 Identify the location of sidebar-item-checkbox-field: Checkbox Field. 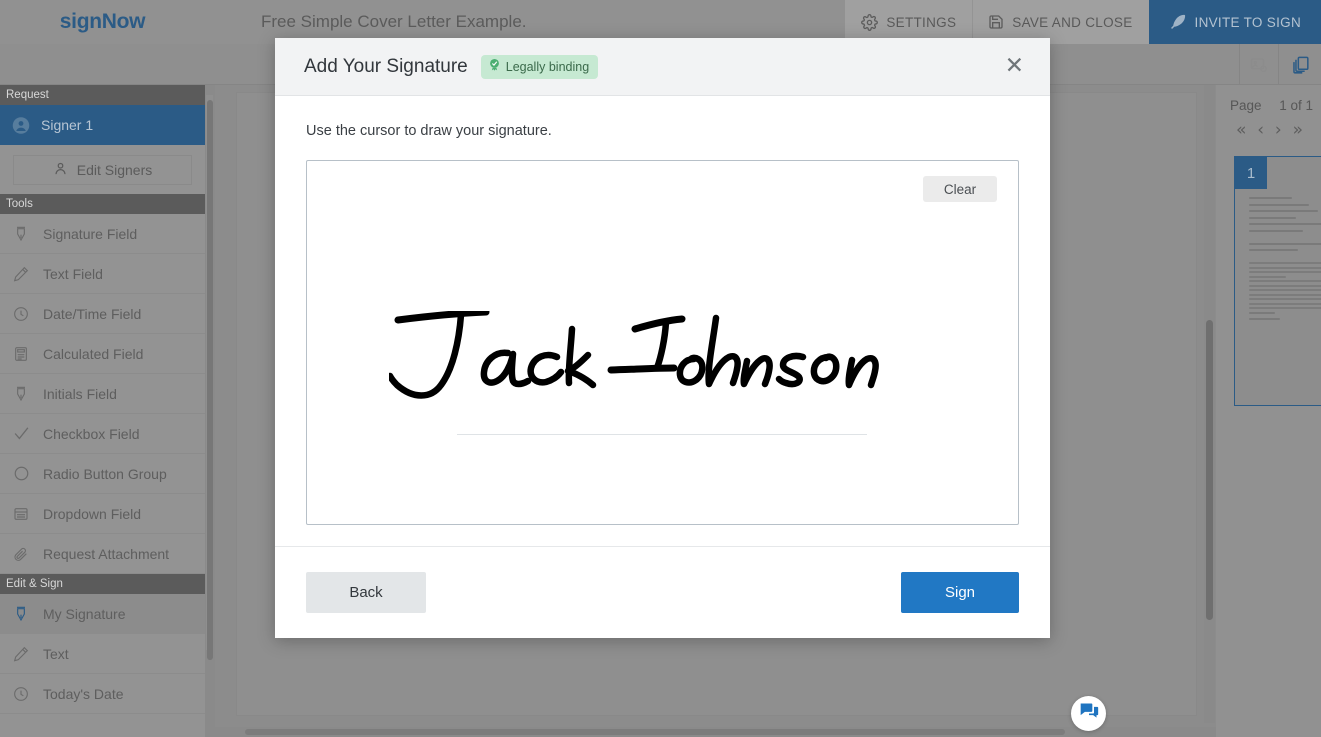
(102, 434).